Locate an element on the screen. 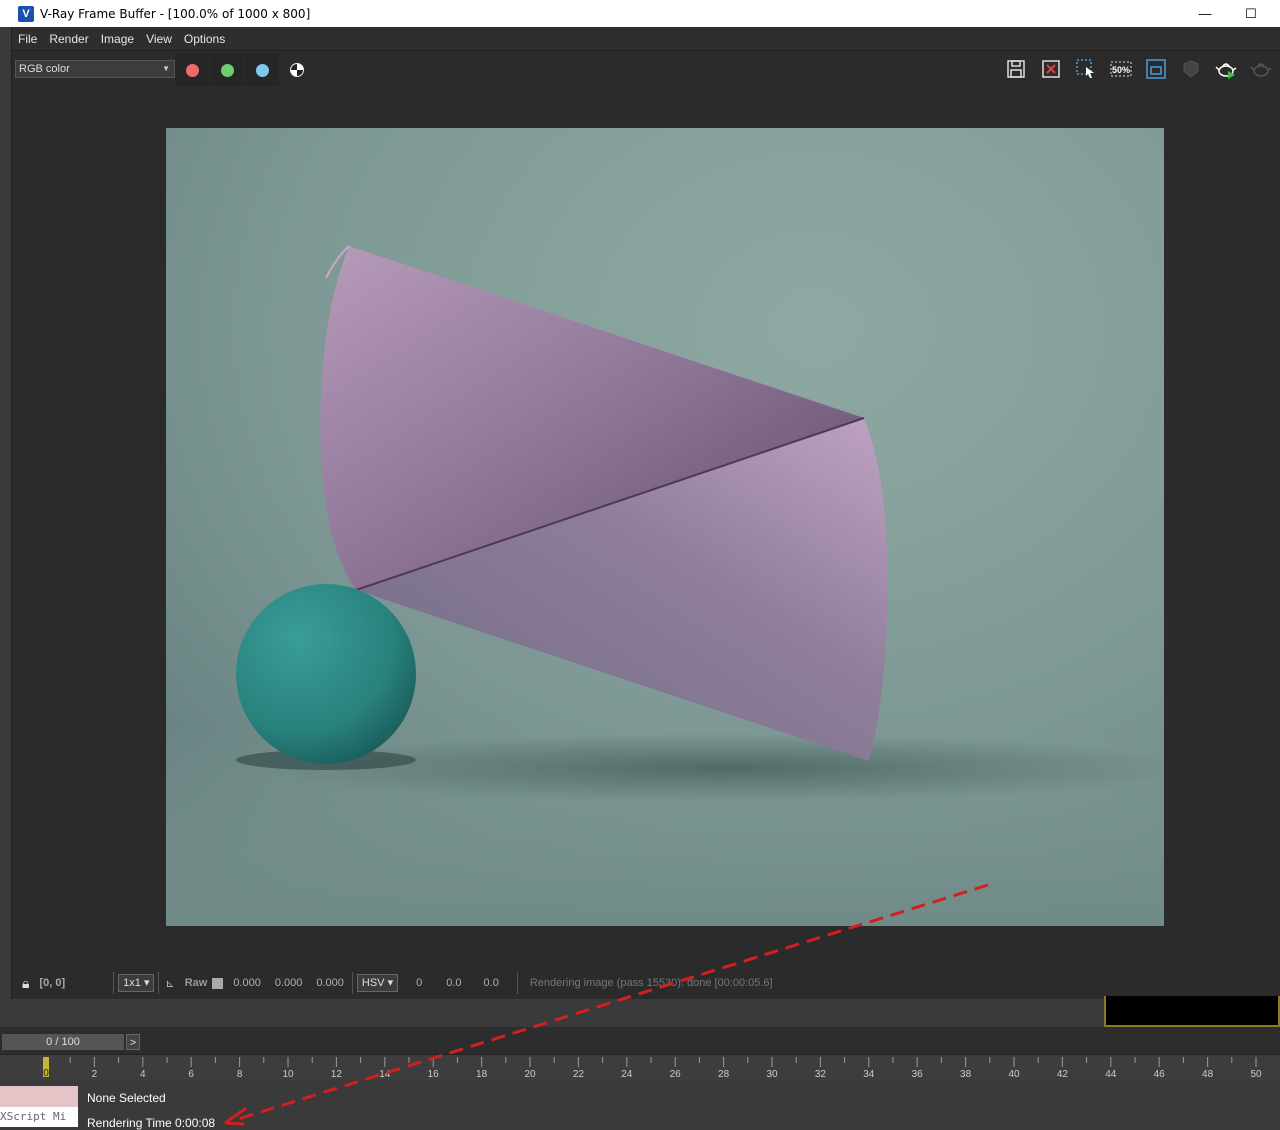  menu-render: Render is located at coordinates (68, 39).